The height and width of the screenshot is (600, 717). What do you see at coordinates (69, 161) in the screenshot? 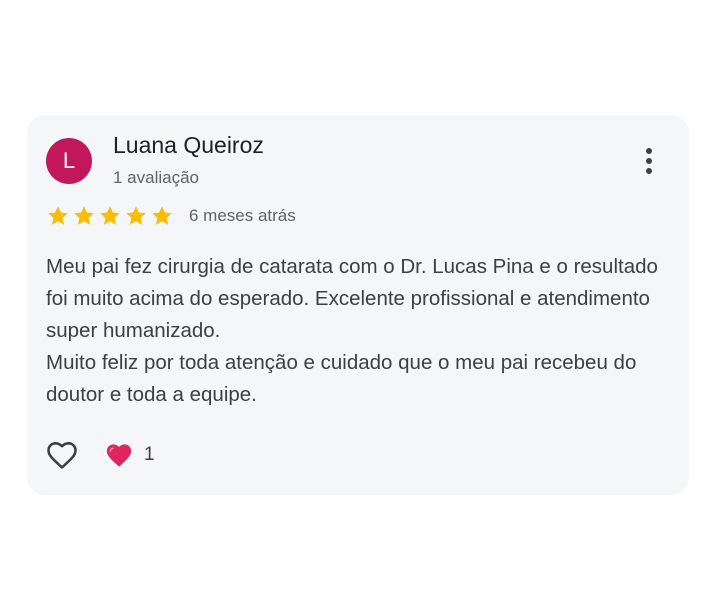
I see `avatar: L` at bounding box center [69, 161].